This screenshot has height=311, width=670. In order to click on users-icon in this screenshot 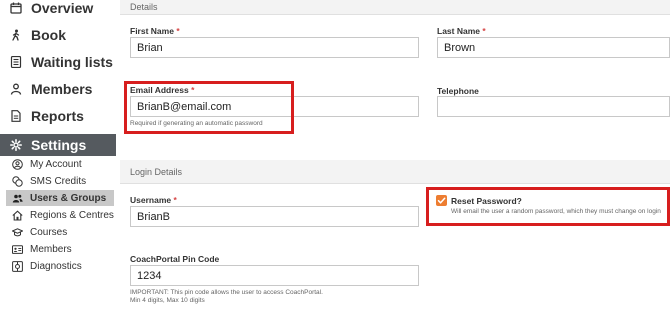, I will do `click(17, 198)`.